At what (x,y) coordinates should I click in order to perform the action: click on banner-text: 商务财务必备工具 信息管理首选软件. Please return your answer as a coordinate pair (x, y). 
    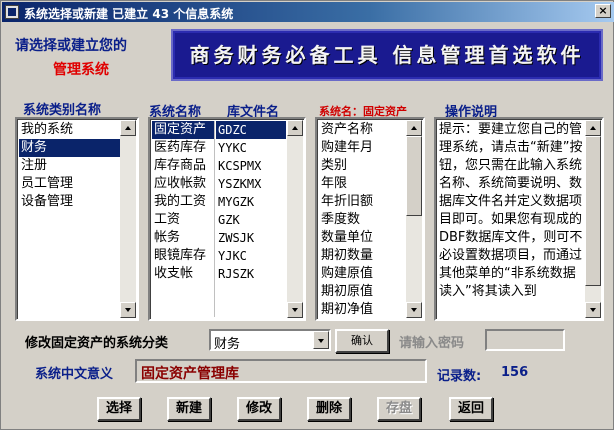
    Looking at the image, I should click on (387, 55).